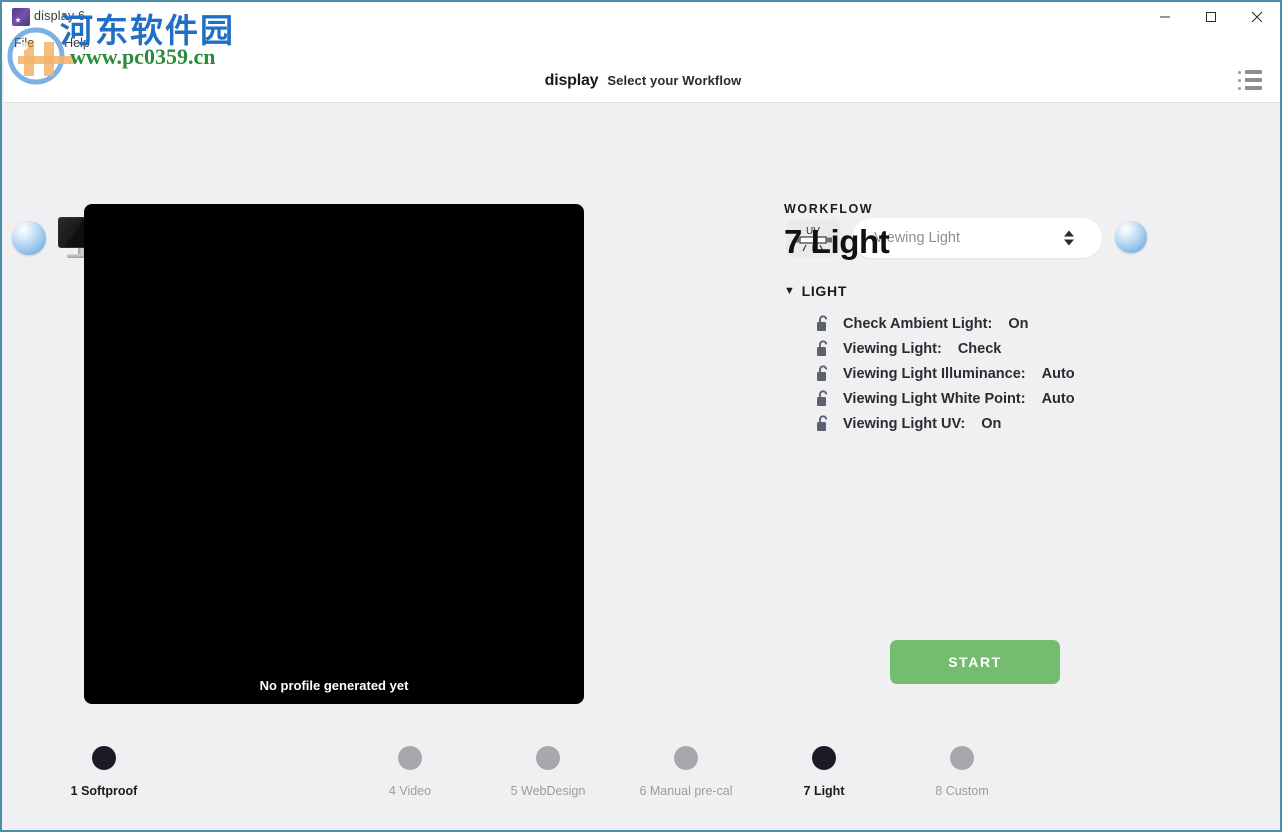  I want to click on menu-bar: File Help, so click(52, 43).